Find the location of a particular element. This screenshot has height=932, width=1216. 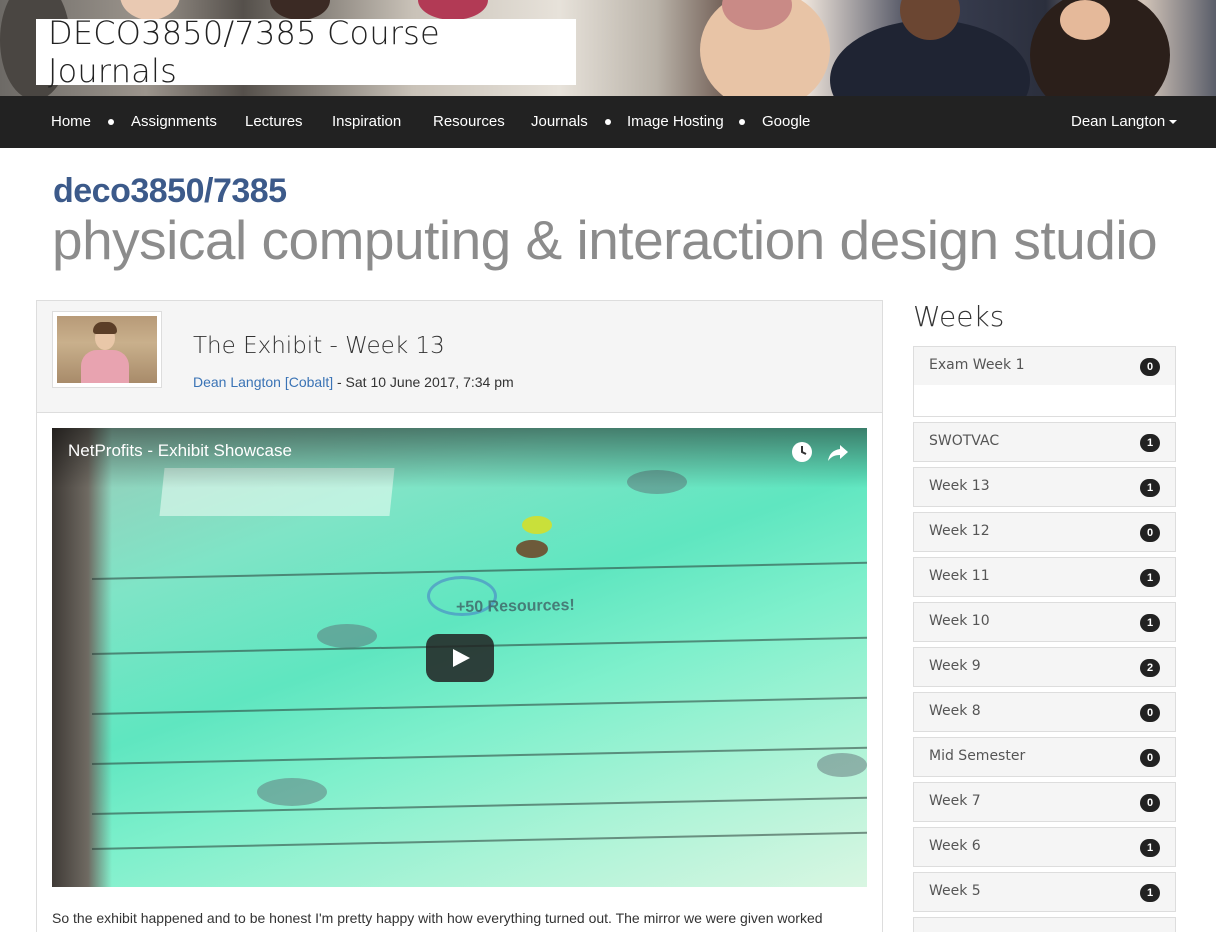

week-label: Week 10 is located at coordinates (959, 621).